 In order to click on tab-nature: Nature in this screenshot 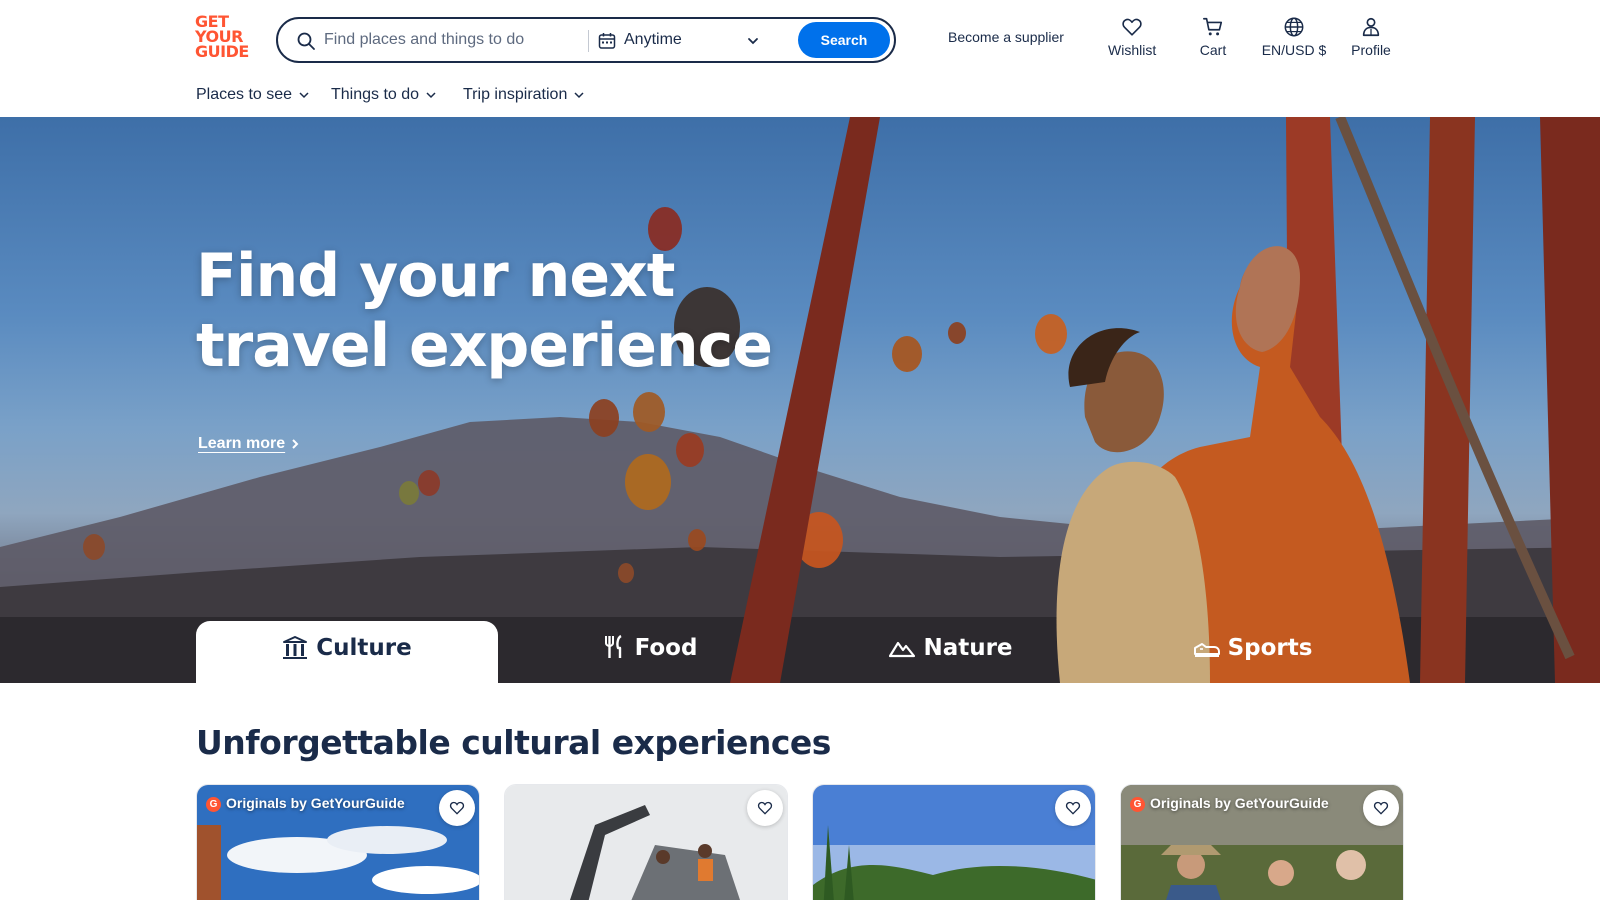, I will do `click(951, 652)`.